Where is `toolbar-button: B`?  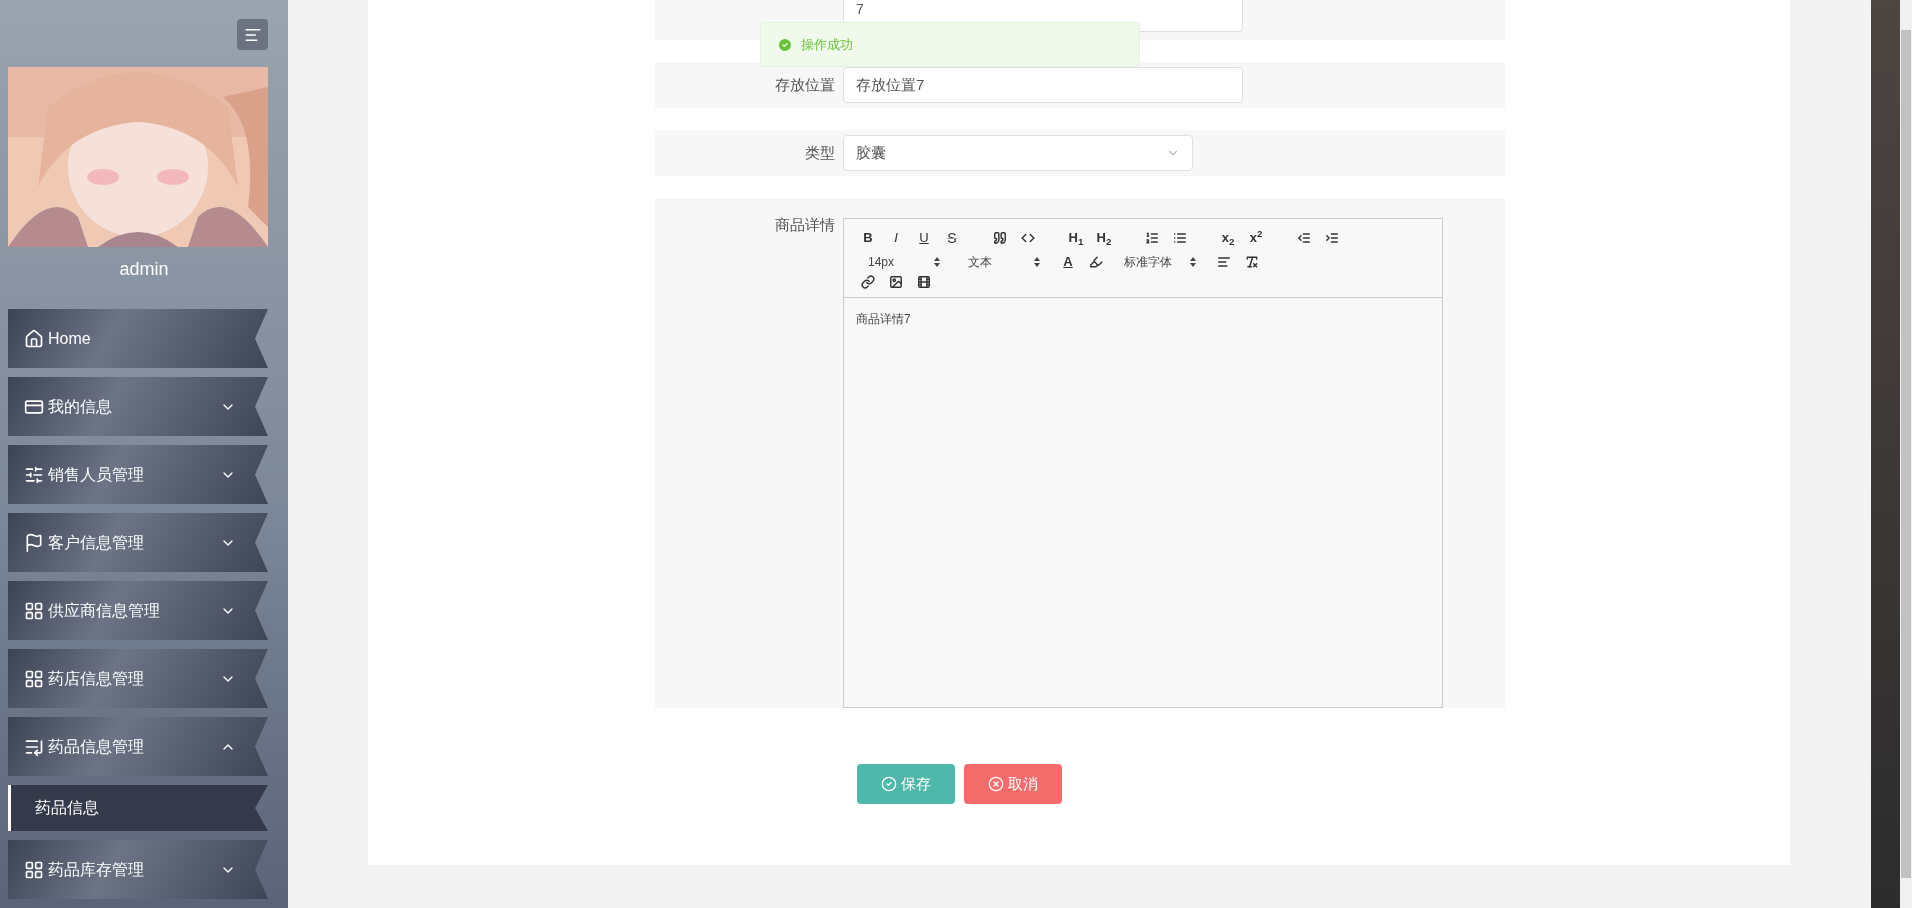
toolbar-button: B is located at coordinates (868, 238).